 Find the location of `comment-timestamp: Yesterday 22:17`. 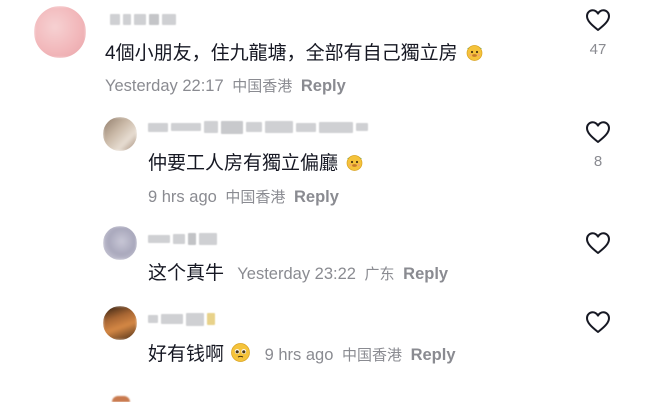

comment-timestamp: Yesterday 22:17 is located at coordinates (164, 86).